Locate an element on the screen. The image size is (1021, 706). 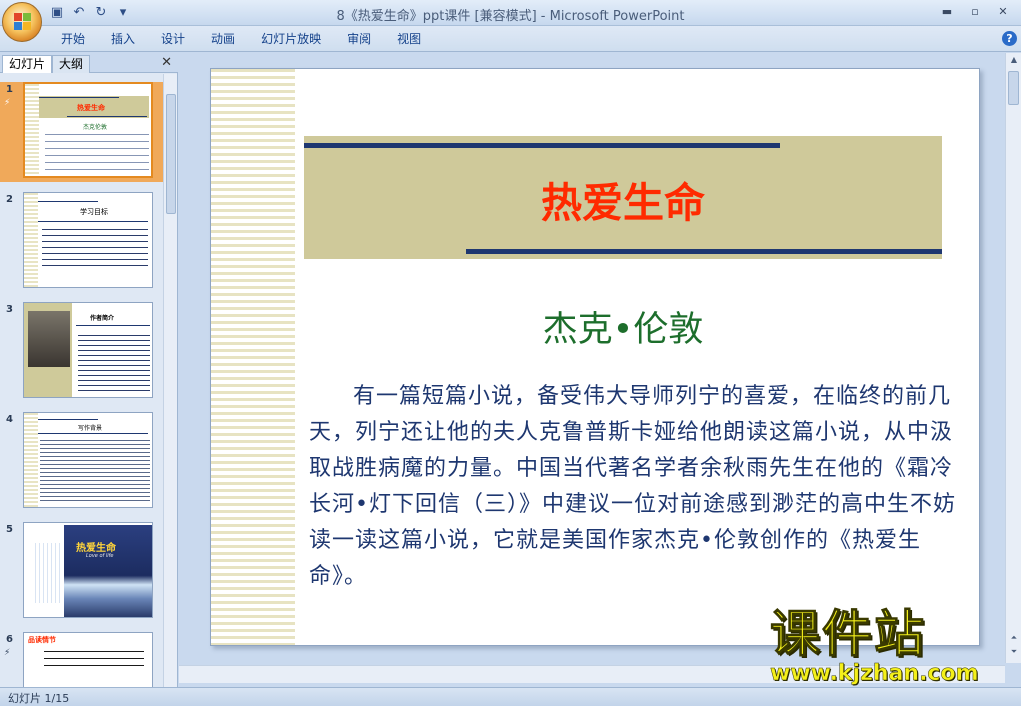
title-line-bottom is located at coordinates (704, 251).